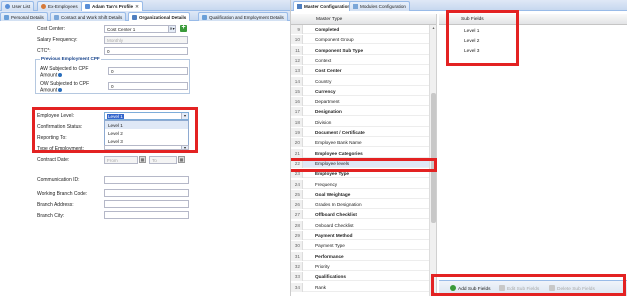  What do you see at coordinates (360, 194) in the screenshot?
I see `master-type-row: 25 Goal Weightage` at bounding box center [360, 194].